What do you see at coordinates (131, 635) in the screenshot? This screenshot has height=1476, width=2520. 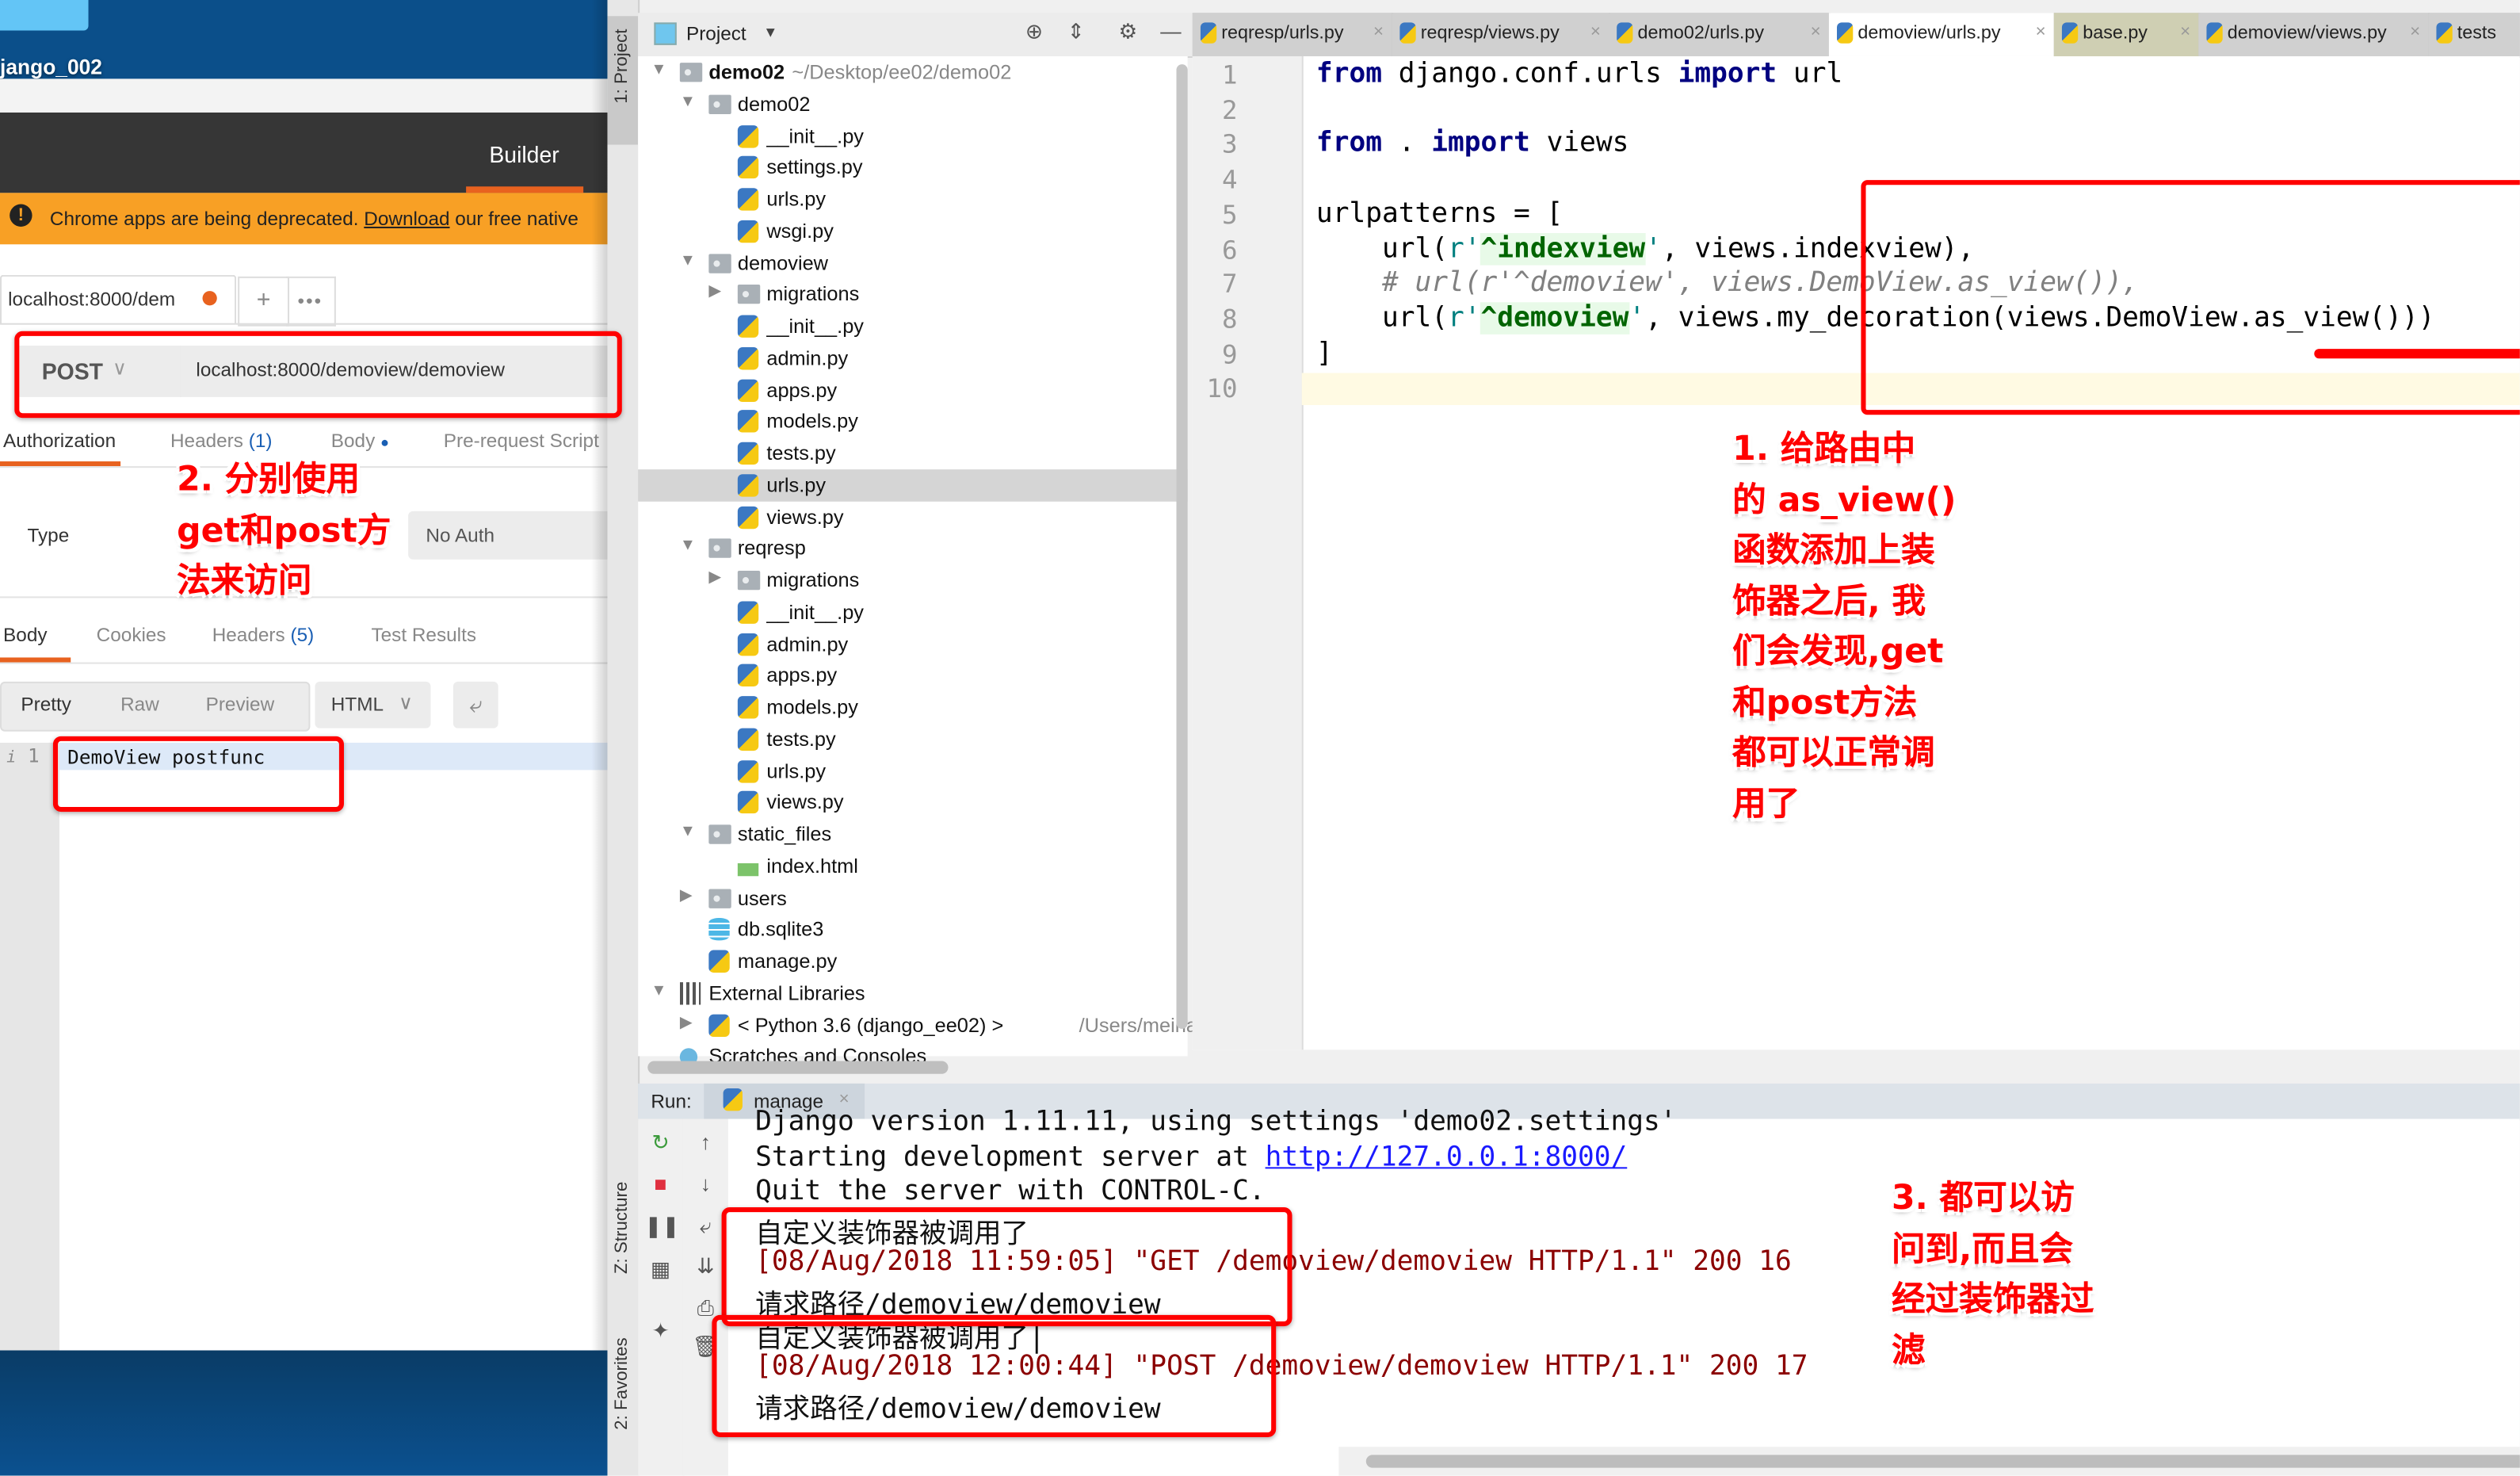 I see `response-tab-cookies: Cookies` at bounding box center [131, 635].